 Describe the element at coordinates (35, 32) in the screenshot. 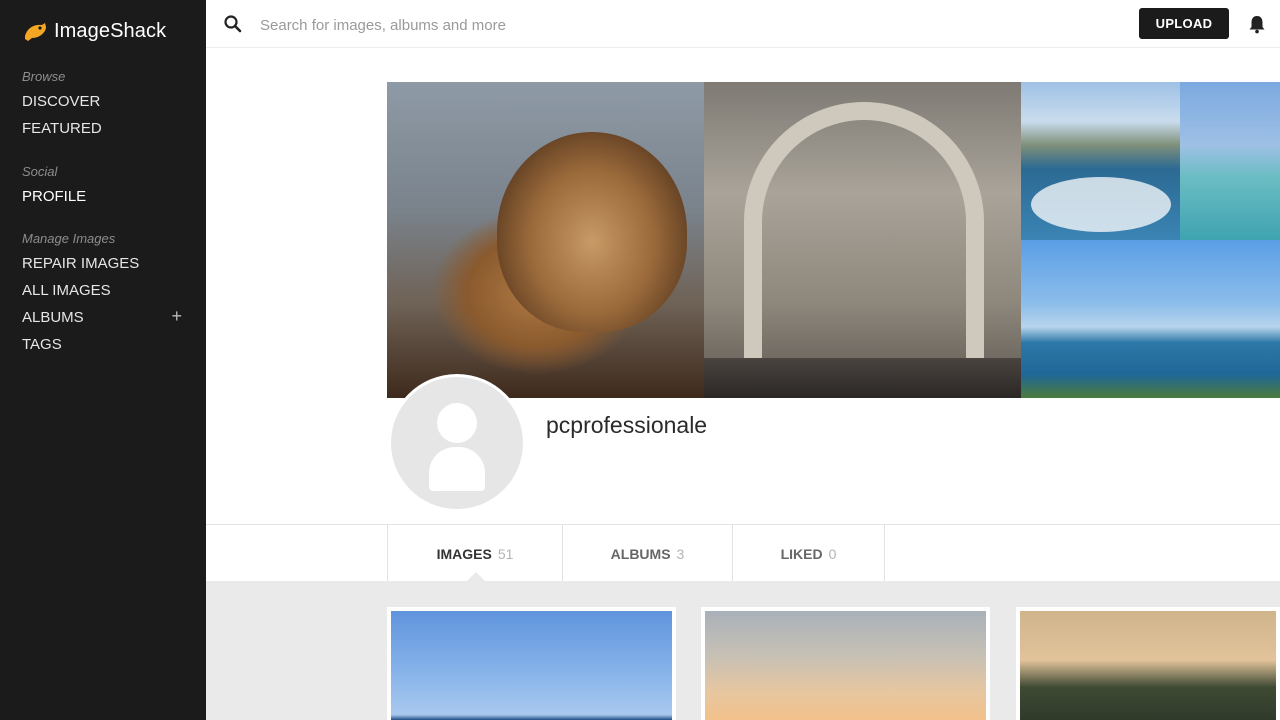

I see `logo-frog-icon` at that location.